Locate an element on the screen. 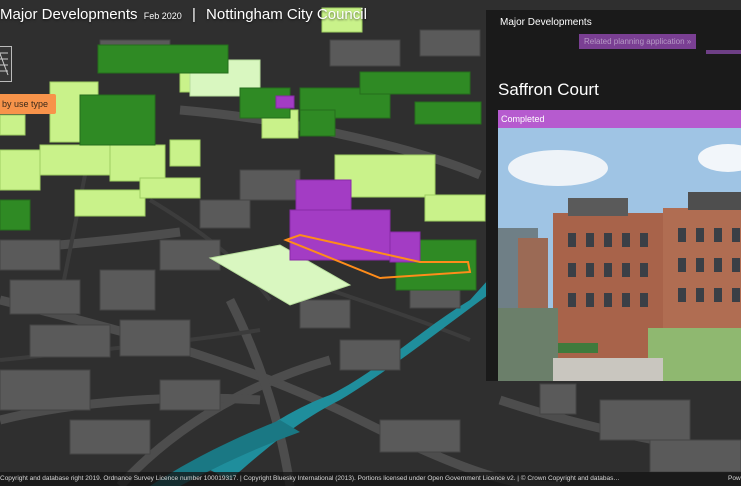 The width and height of the screenshot is (741, 486). powered-by-link: Pow is located at coordinates (734, 479).